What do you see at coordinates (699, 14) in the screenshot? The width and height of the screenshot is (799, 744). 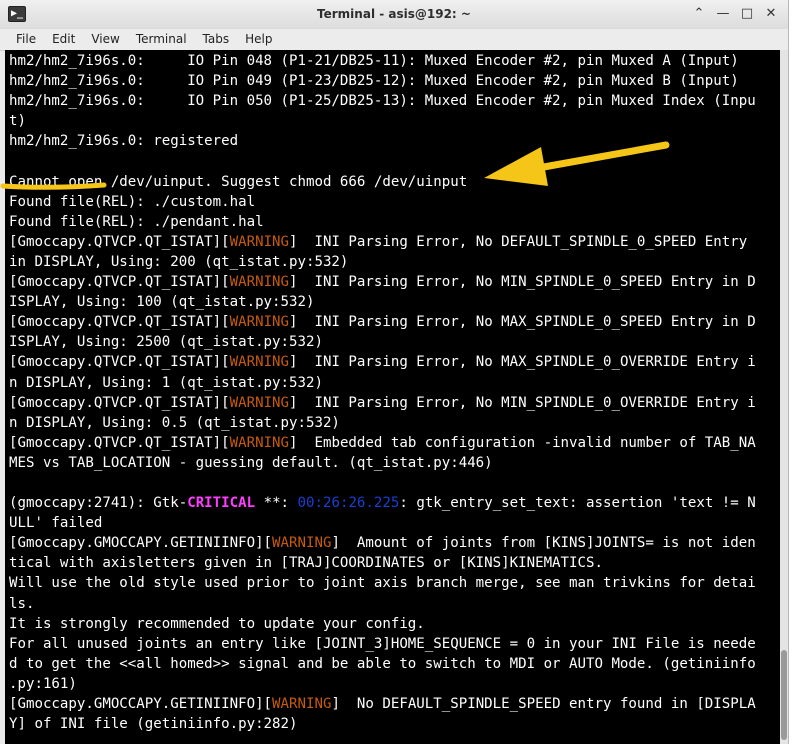 I see `shade-button: ⌃` at bounding box center [699, 14].